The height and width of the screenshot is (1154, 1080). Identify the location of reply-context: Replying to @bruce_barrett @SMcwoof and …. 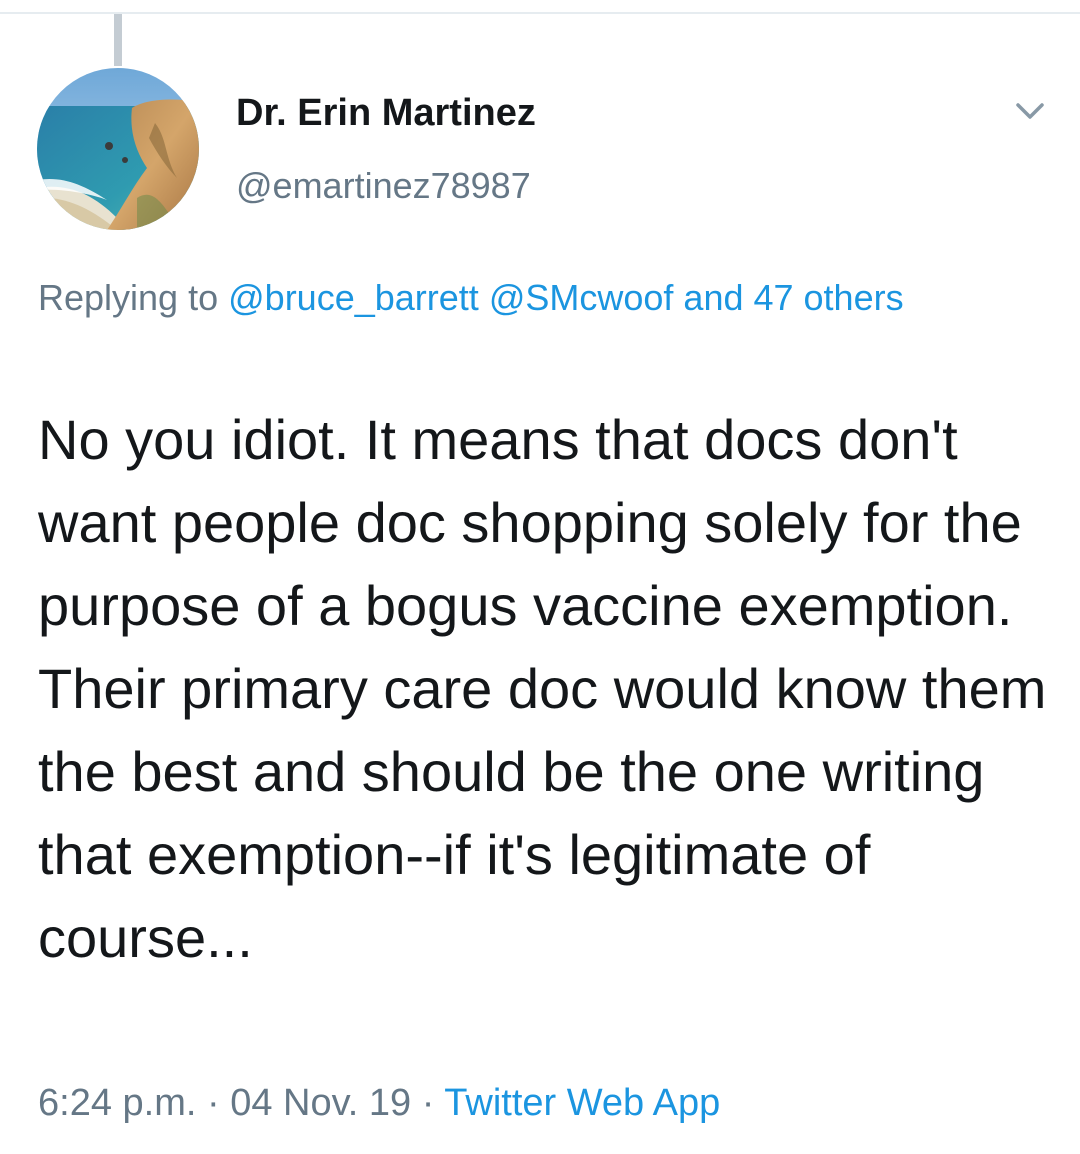
(538, 298).